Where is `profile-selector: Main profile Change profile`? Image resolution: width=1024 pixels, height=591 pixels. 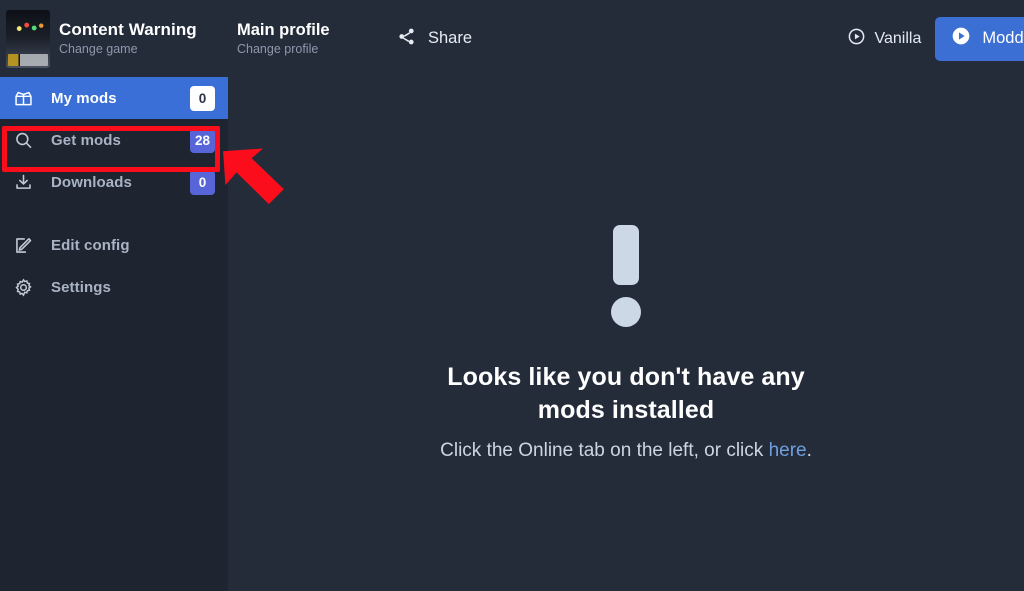 profile-selector: Main profile Change profile is located at coordinates (312, 39).